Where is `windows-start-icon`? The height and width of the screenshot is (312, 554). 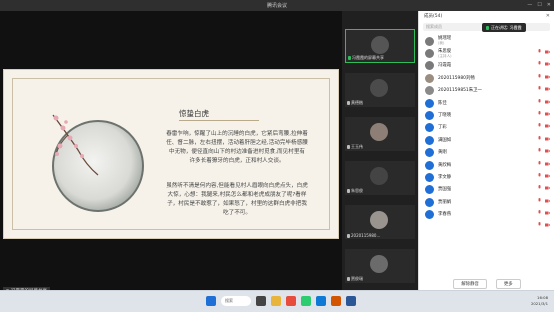 windows-start-icon is located at coordinates (211, 301).